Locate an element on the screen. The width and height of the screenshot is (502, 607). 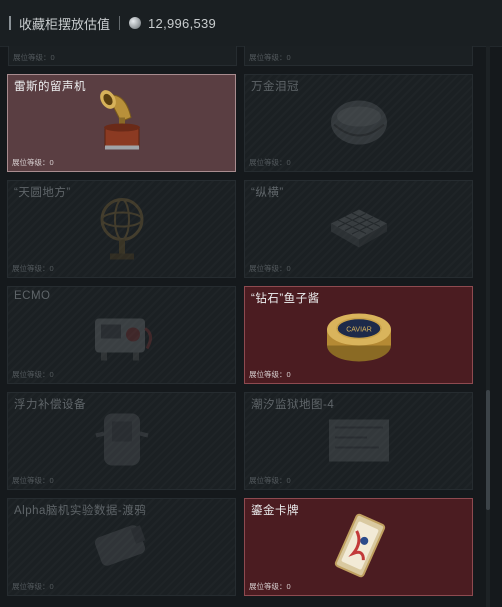
card-name: 潮汐监狱地图-4 is located at coordinates (293, 405).